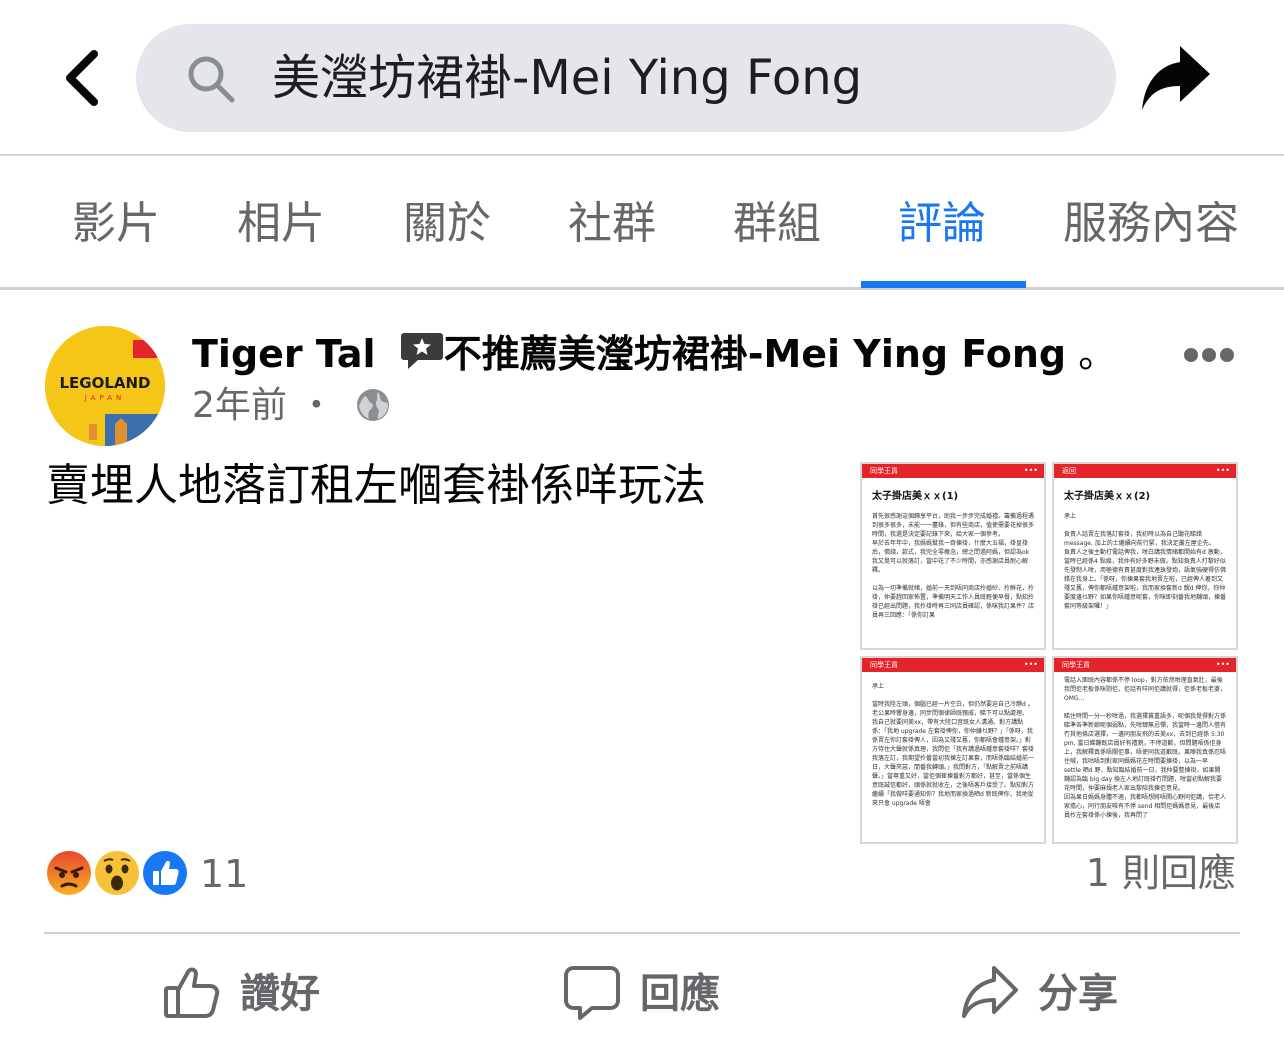 This screenshot has height=1042, width=1284. I want to click on photo-title: 太子掛店美ｘｘ(2), so click(1107, 496).